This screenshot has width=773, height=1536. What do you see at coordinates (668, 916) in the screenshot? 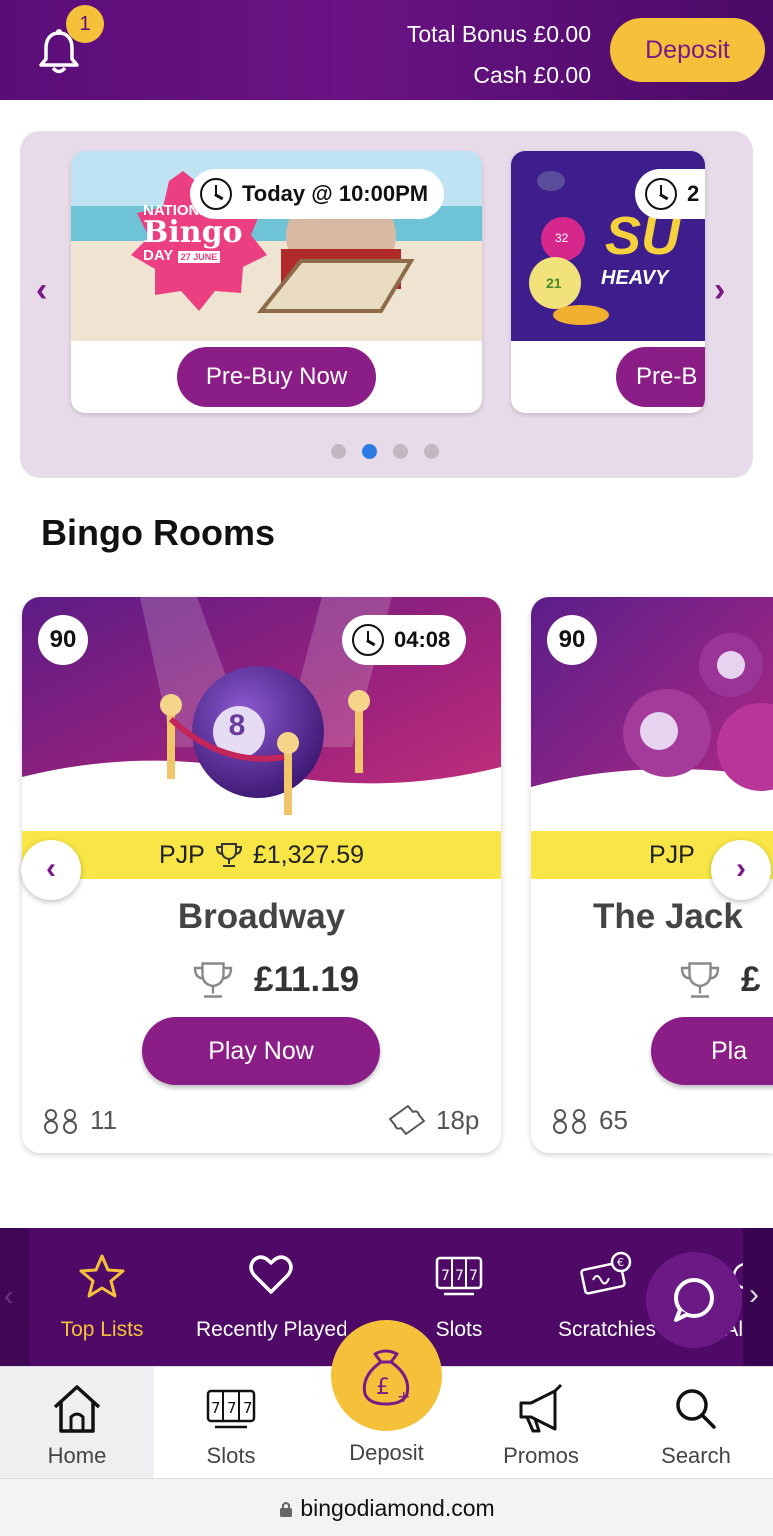
I see `room-name: The Jack` at bounding box center [668, 916].